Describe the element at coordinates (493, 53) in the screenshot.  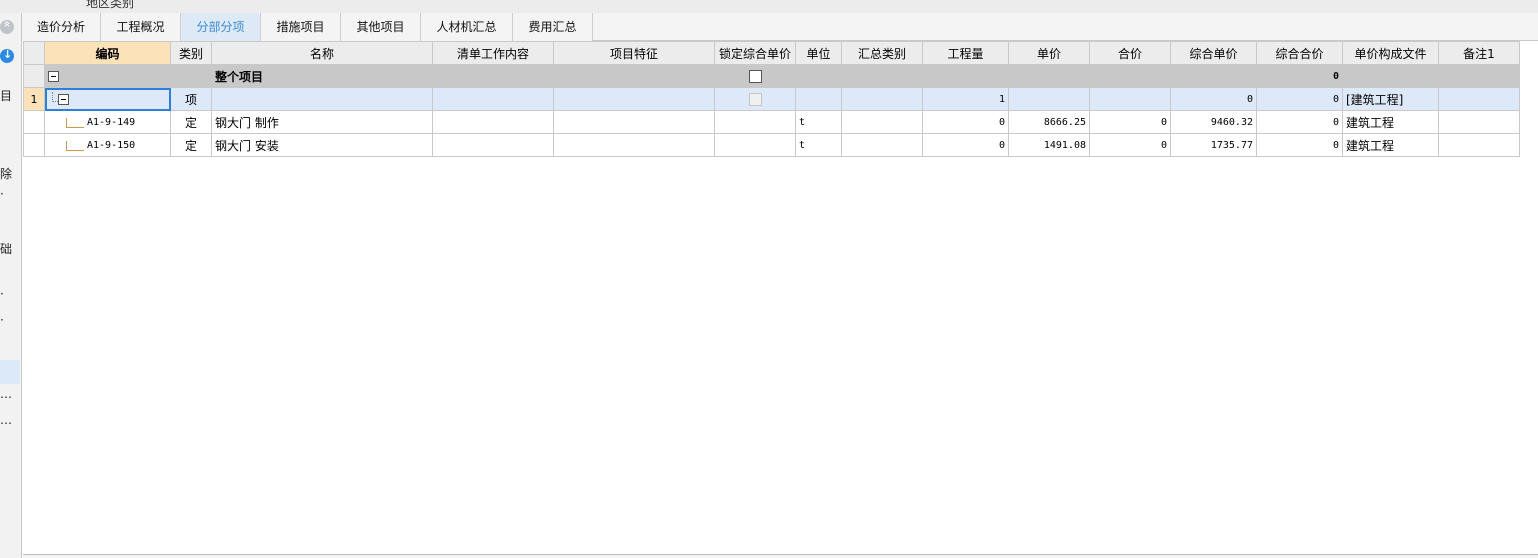
I see `col-header-work-content: 清单工作内容` at that location.